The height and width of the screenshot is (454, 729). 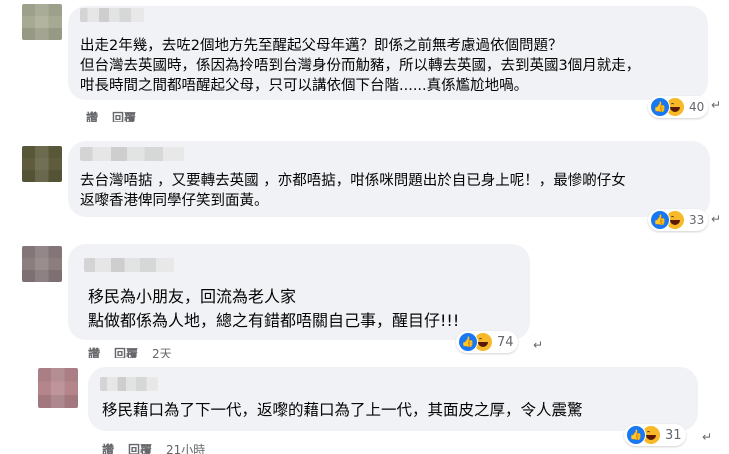 What do you see at coordinates (678, 220) in the screenshot?
I see `reactions-summary: 👍 33` at bounding box center [678, 220].